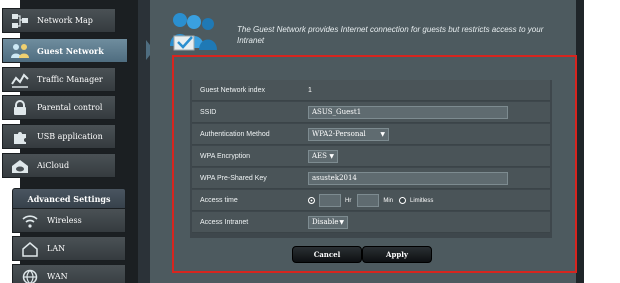 The width and height of the screenshot is (620, 283). What do you see at coordinates (403, 200) in the screenshot?
I see `access-time-limitless-radio` at bounding box center [403, 200].